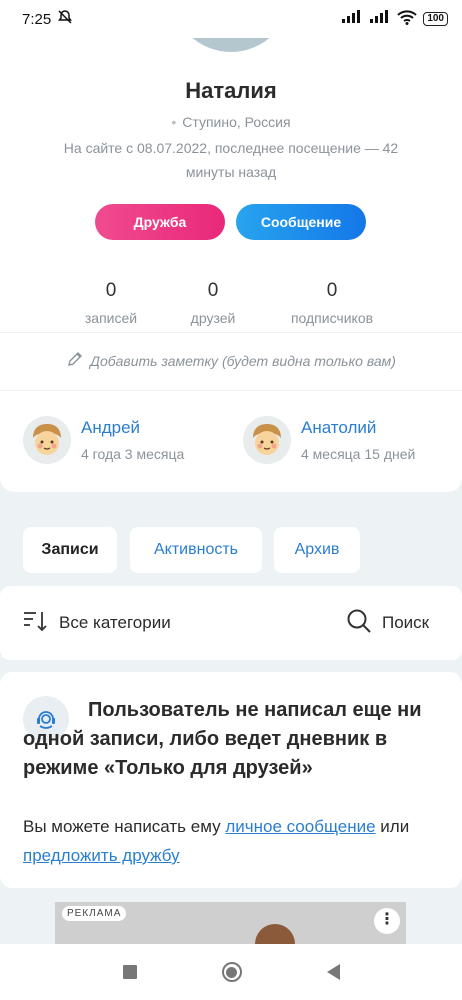 This screenshot has width=462, height=1000. I want to click on filter-bar: Все категории Поиск, so click(231, 623).